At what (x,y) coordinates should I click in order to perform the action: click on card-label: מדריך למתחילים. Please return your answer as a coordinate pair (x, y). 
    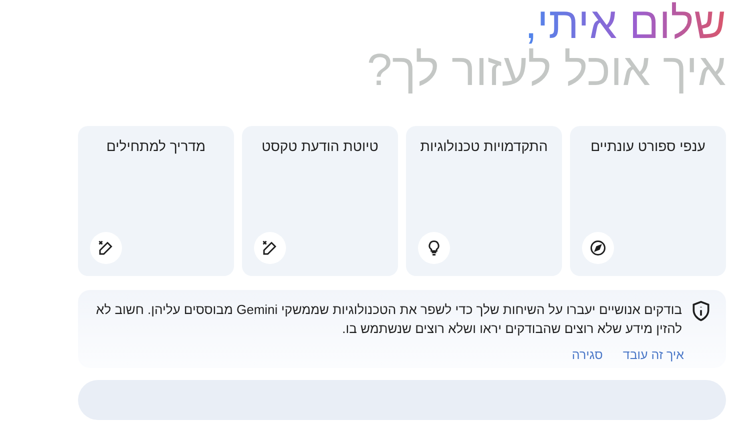
    Looking at the image, I should click on (156, 146).